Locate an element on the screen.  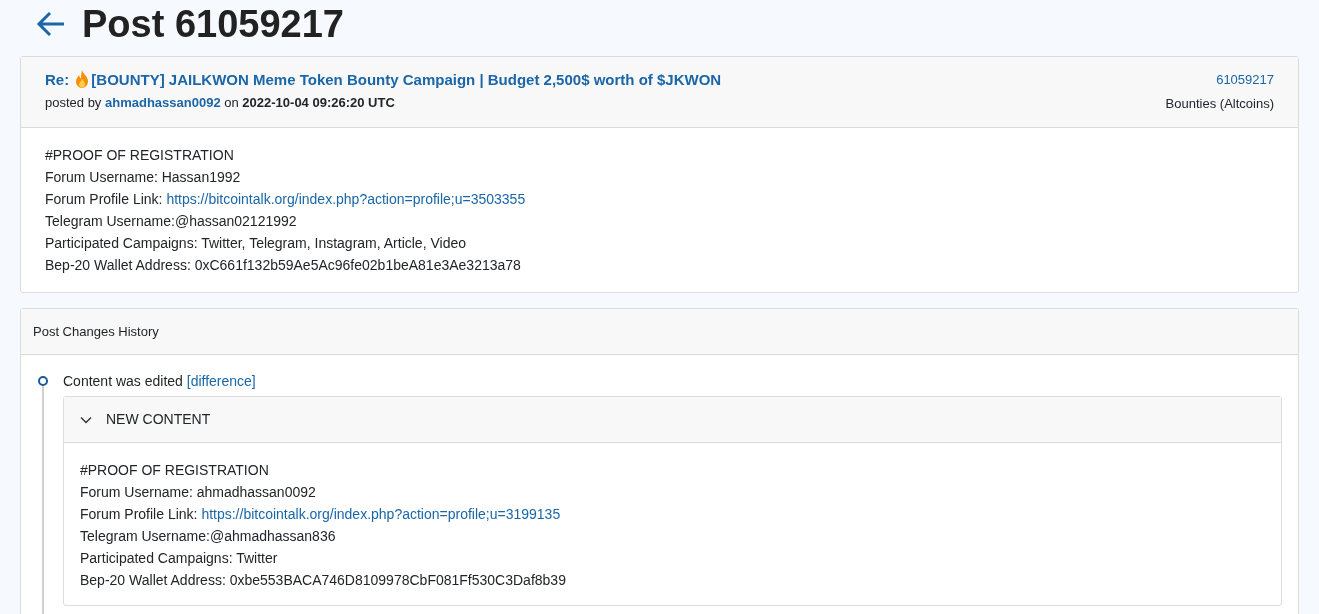
content-line: Telegram Username:@hassan02121992 is located at coordinates (171, 221).